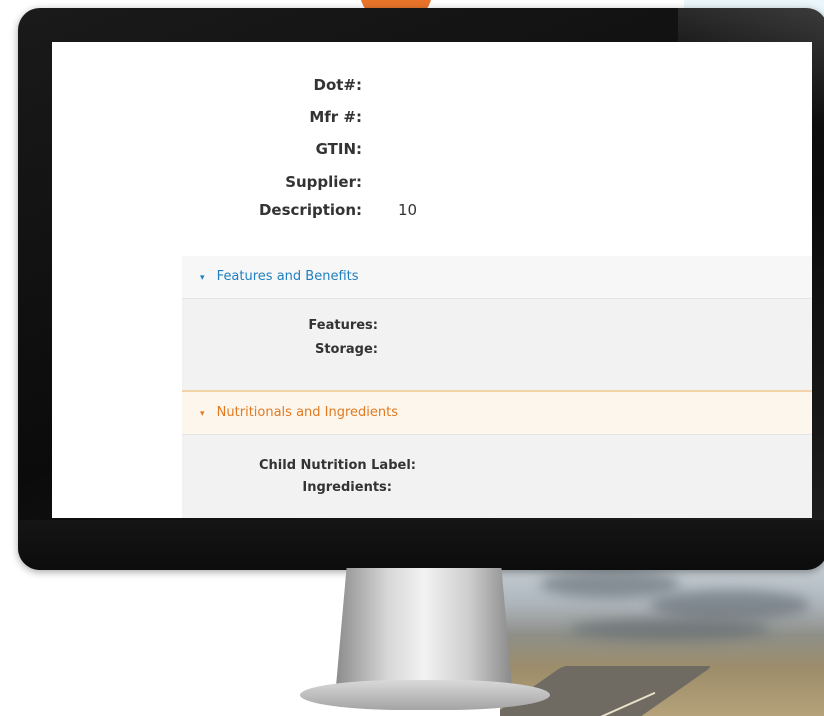  Describe the element at coordinates (335, 117) in the screenshot. I see `mfr-number-label: Mfr #:` at that location.